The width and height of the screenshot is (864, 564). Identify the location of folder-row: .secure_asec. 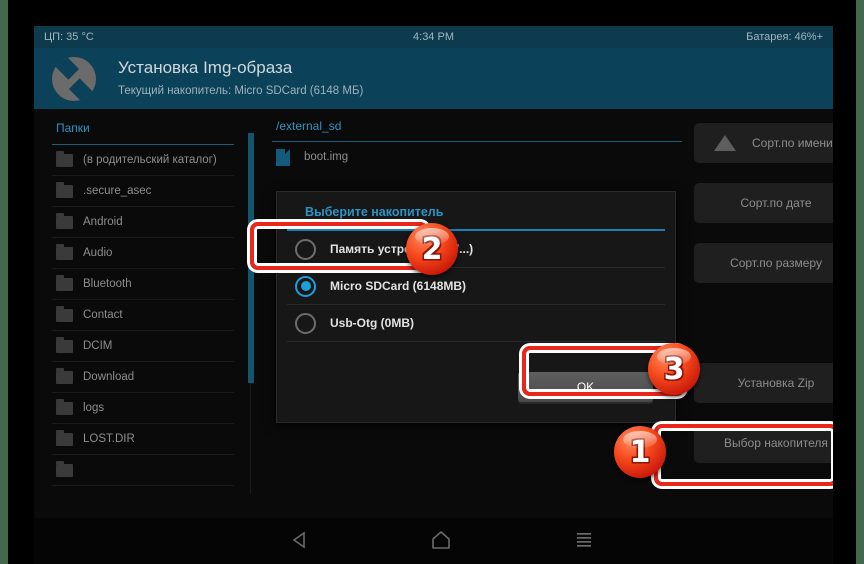
(143, 191).